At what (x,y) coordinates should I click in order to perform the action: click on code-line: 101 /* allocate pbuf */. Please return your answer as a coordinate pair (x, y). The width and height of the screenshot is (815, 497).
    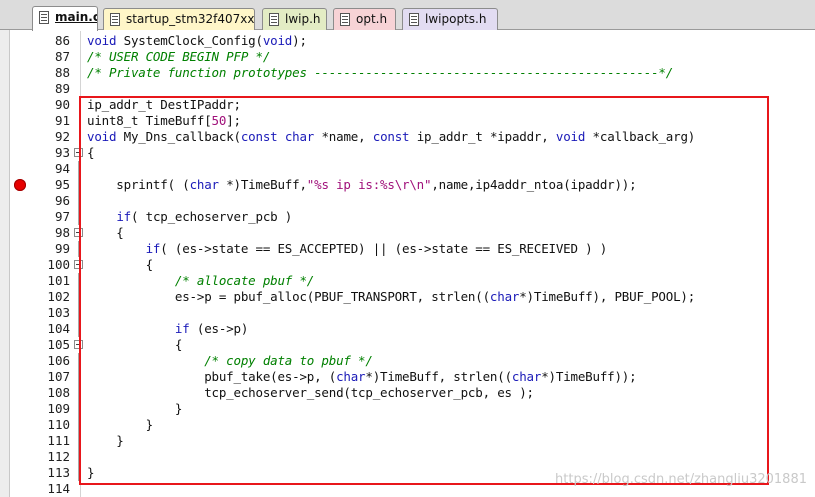
    Looking at the image, I should click on (412, 281).